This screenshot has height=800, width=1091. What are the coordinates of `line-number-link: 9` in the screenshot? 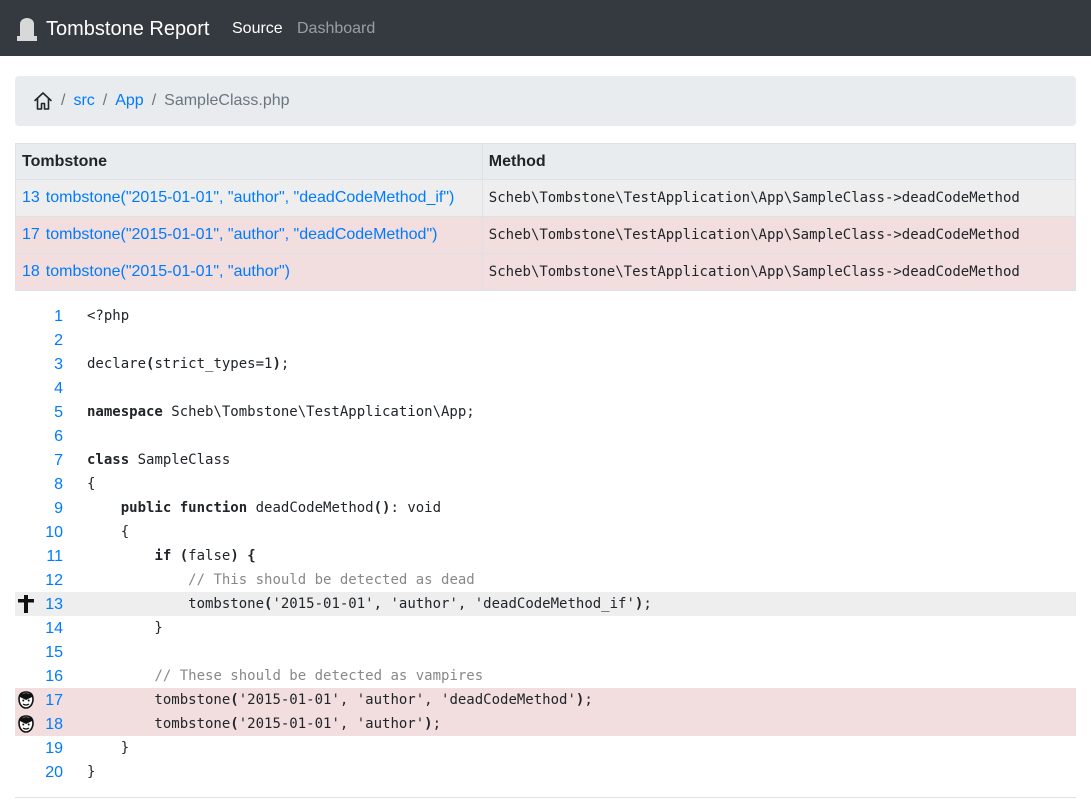 It's located at (39, 509).